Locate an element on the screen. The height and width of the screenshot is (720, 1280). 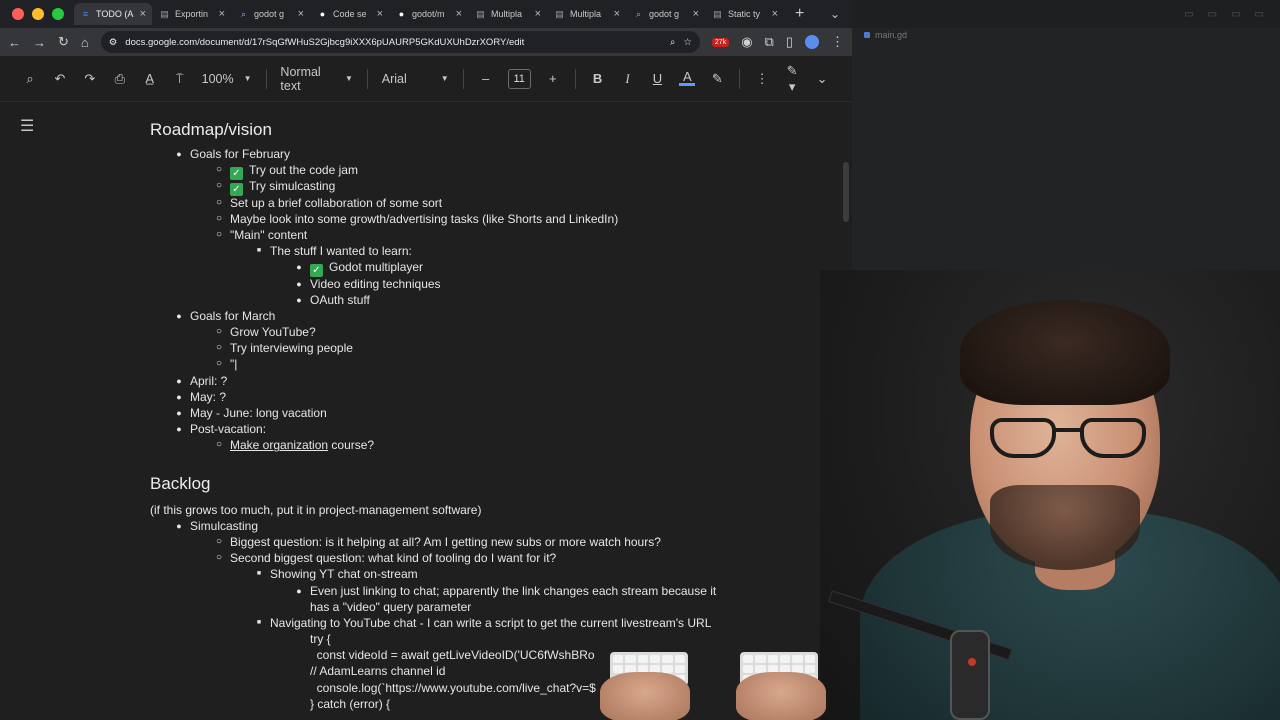
browser-tab: ≡ TODO (A × is located at coordinates (113, 14).